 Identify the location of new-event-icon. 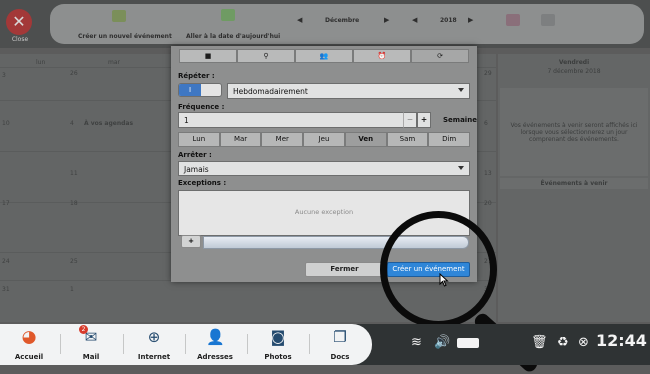
(119, 16).